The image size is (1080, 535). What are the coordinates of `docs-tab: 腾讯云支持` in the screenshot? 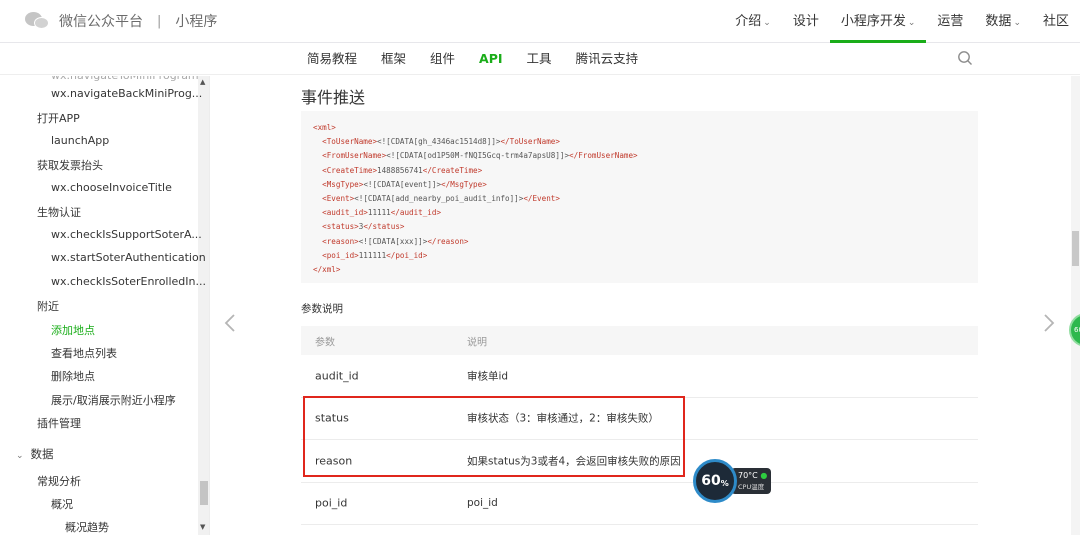 It's located at (607, 59).